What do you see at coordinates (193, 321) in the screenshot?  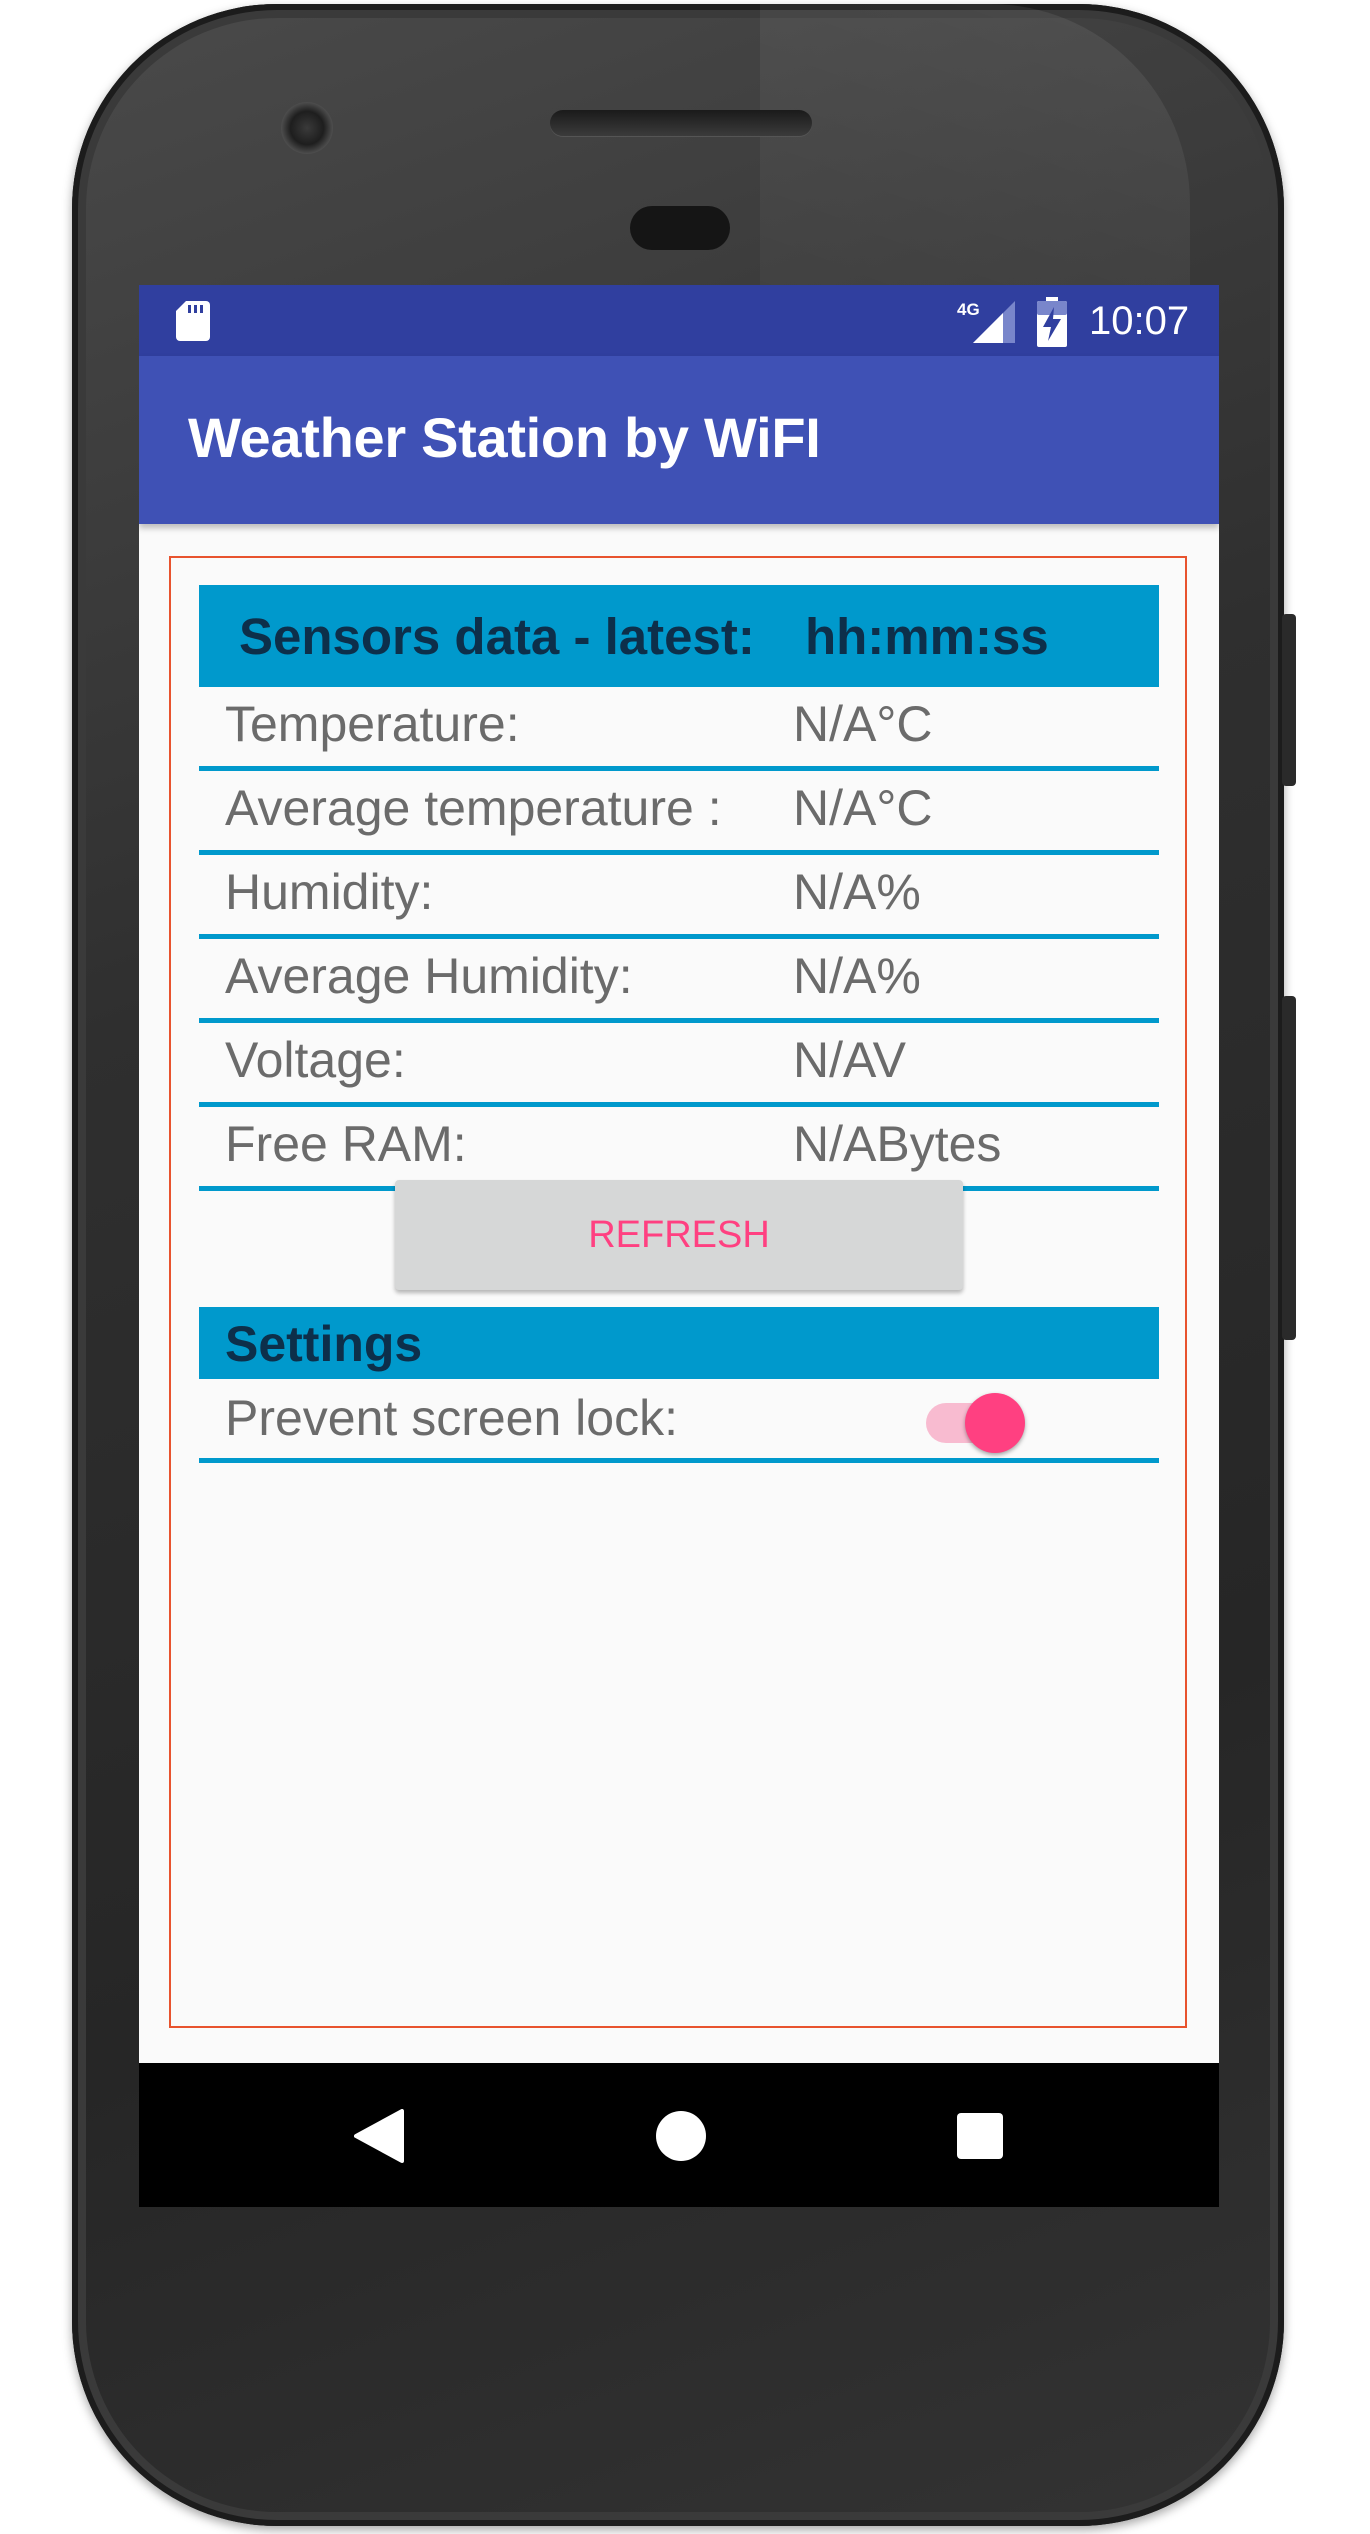 I see `sd-card-icon` at bounding box center [193, 321].